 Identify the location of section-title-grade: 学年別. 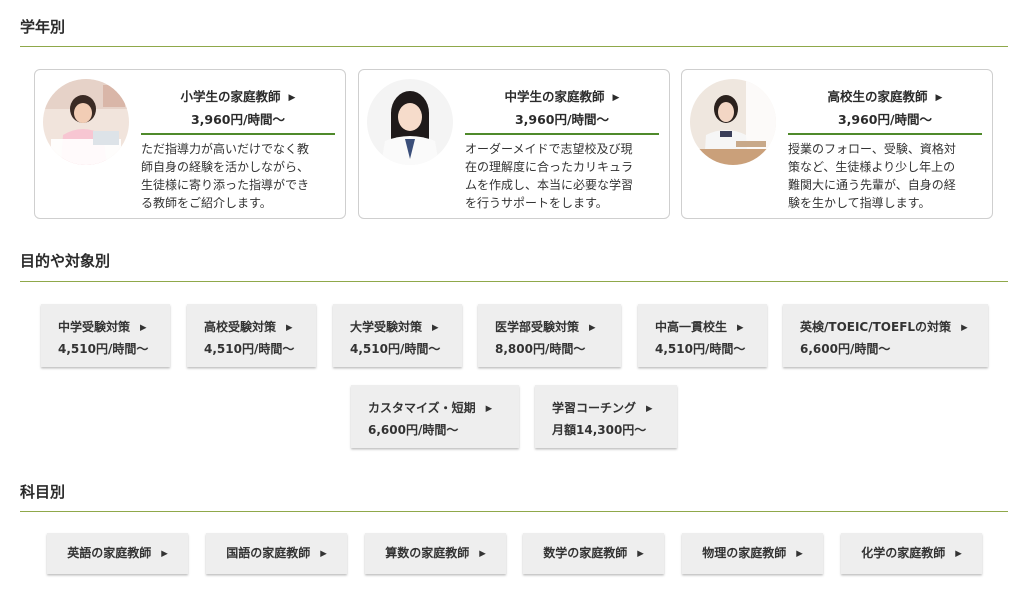
(43, 27).